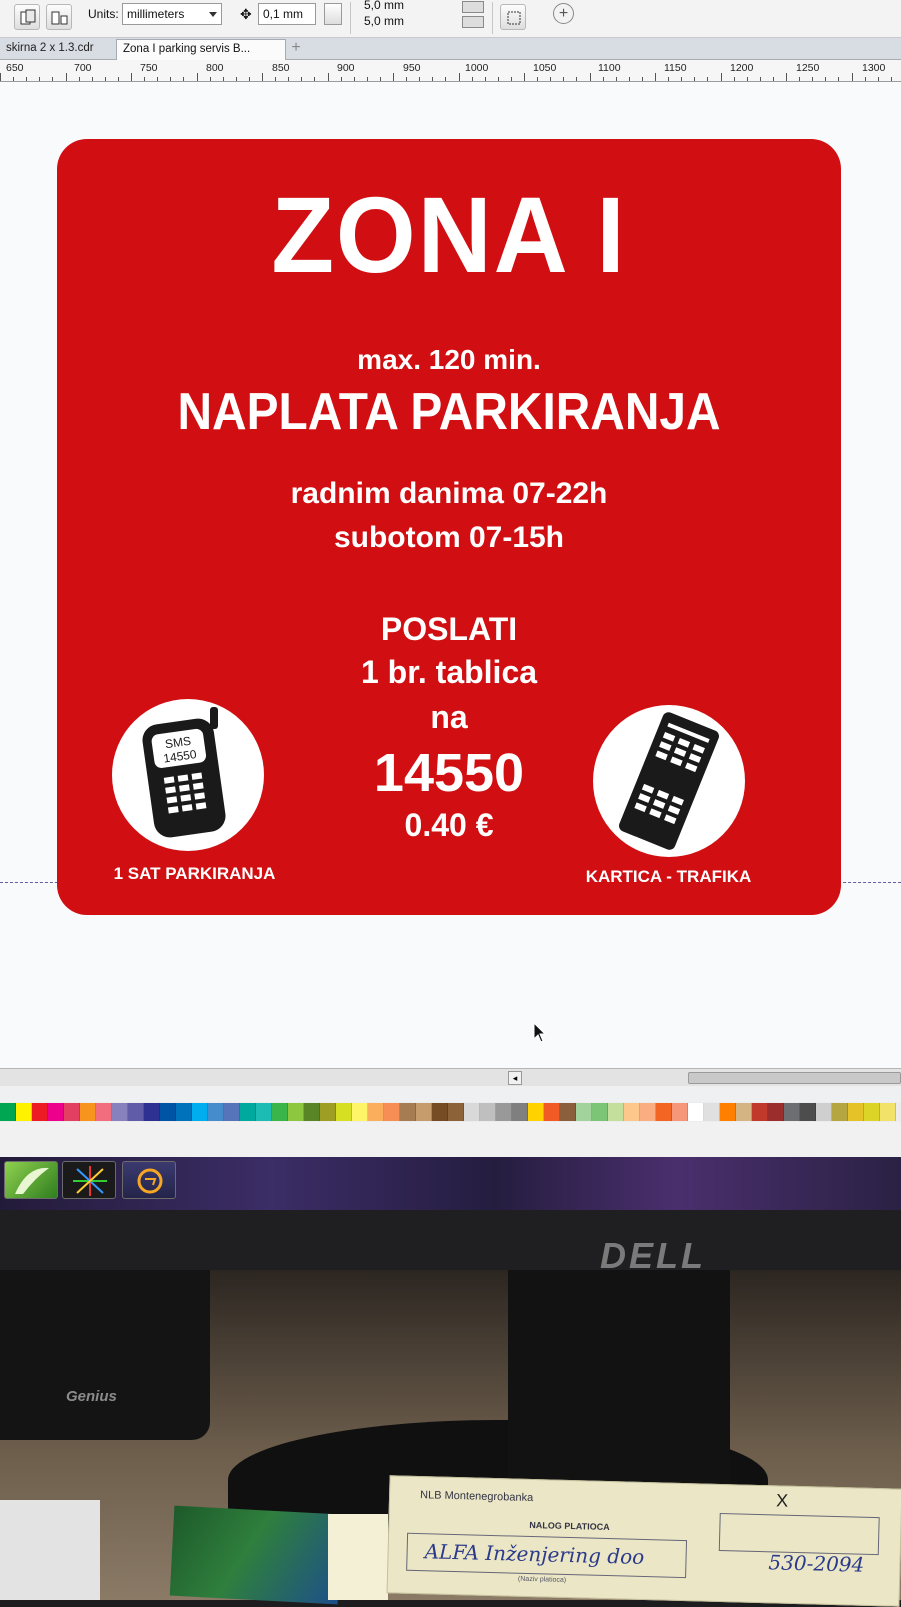 The width and height of the screenshot is (901, 1607). I want to click on duplicate-x-spinner, so click(473, 7).